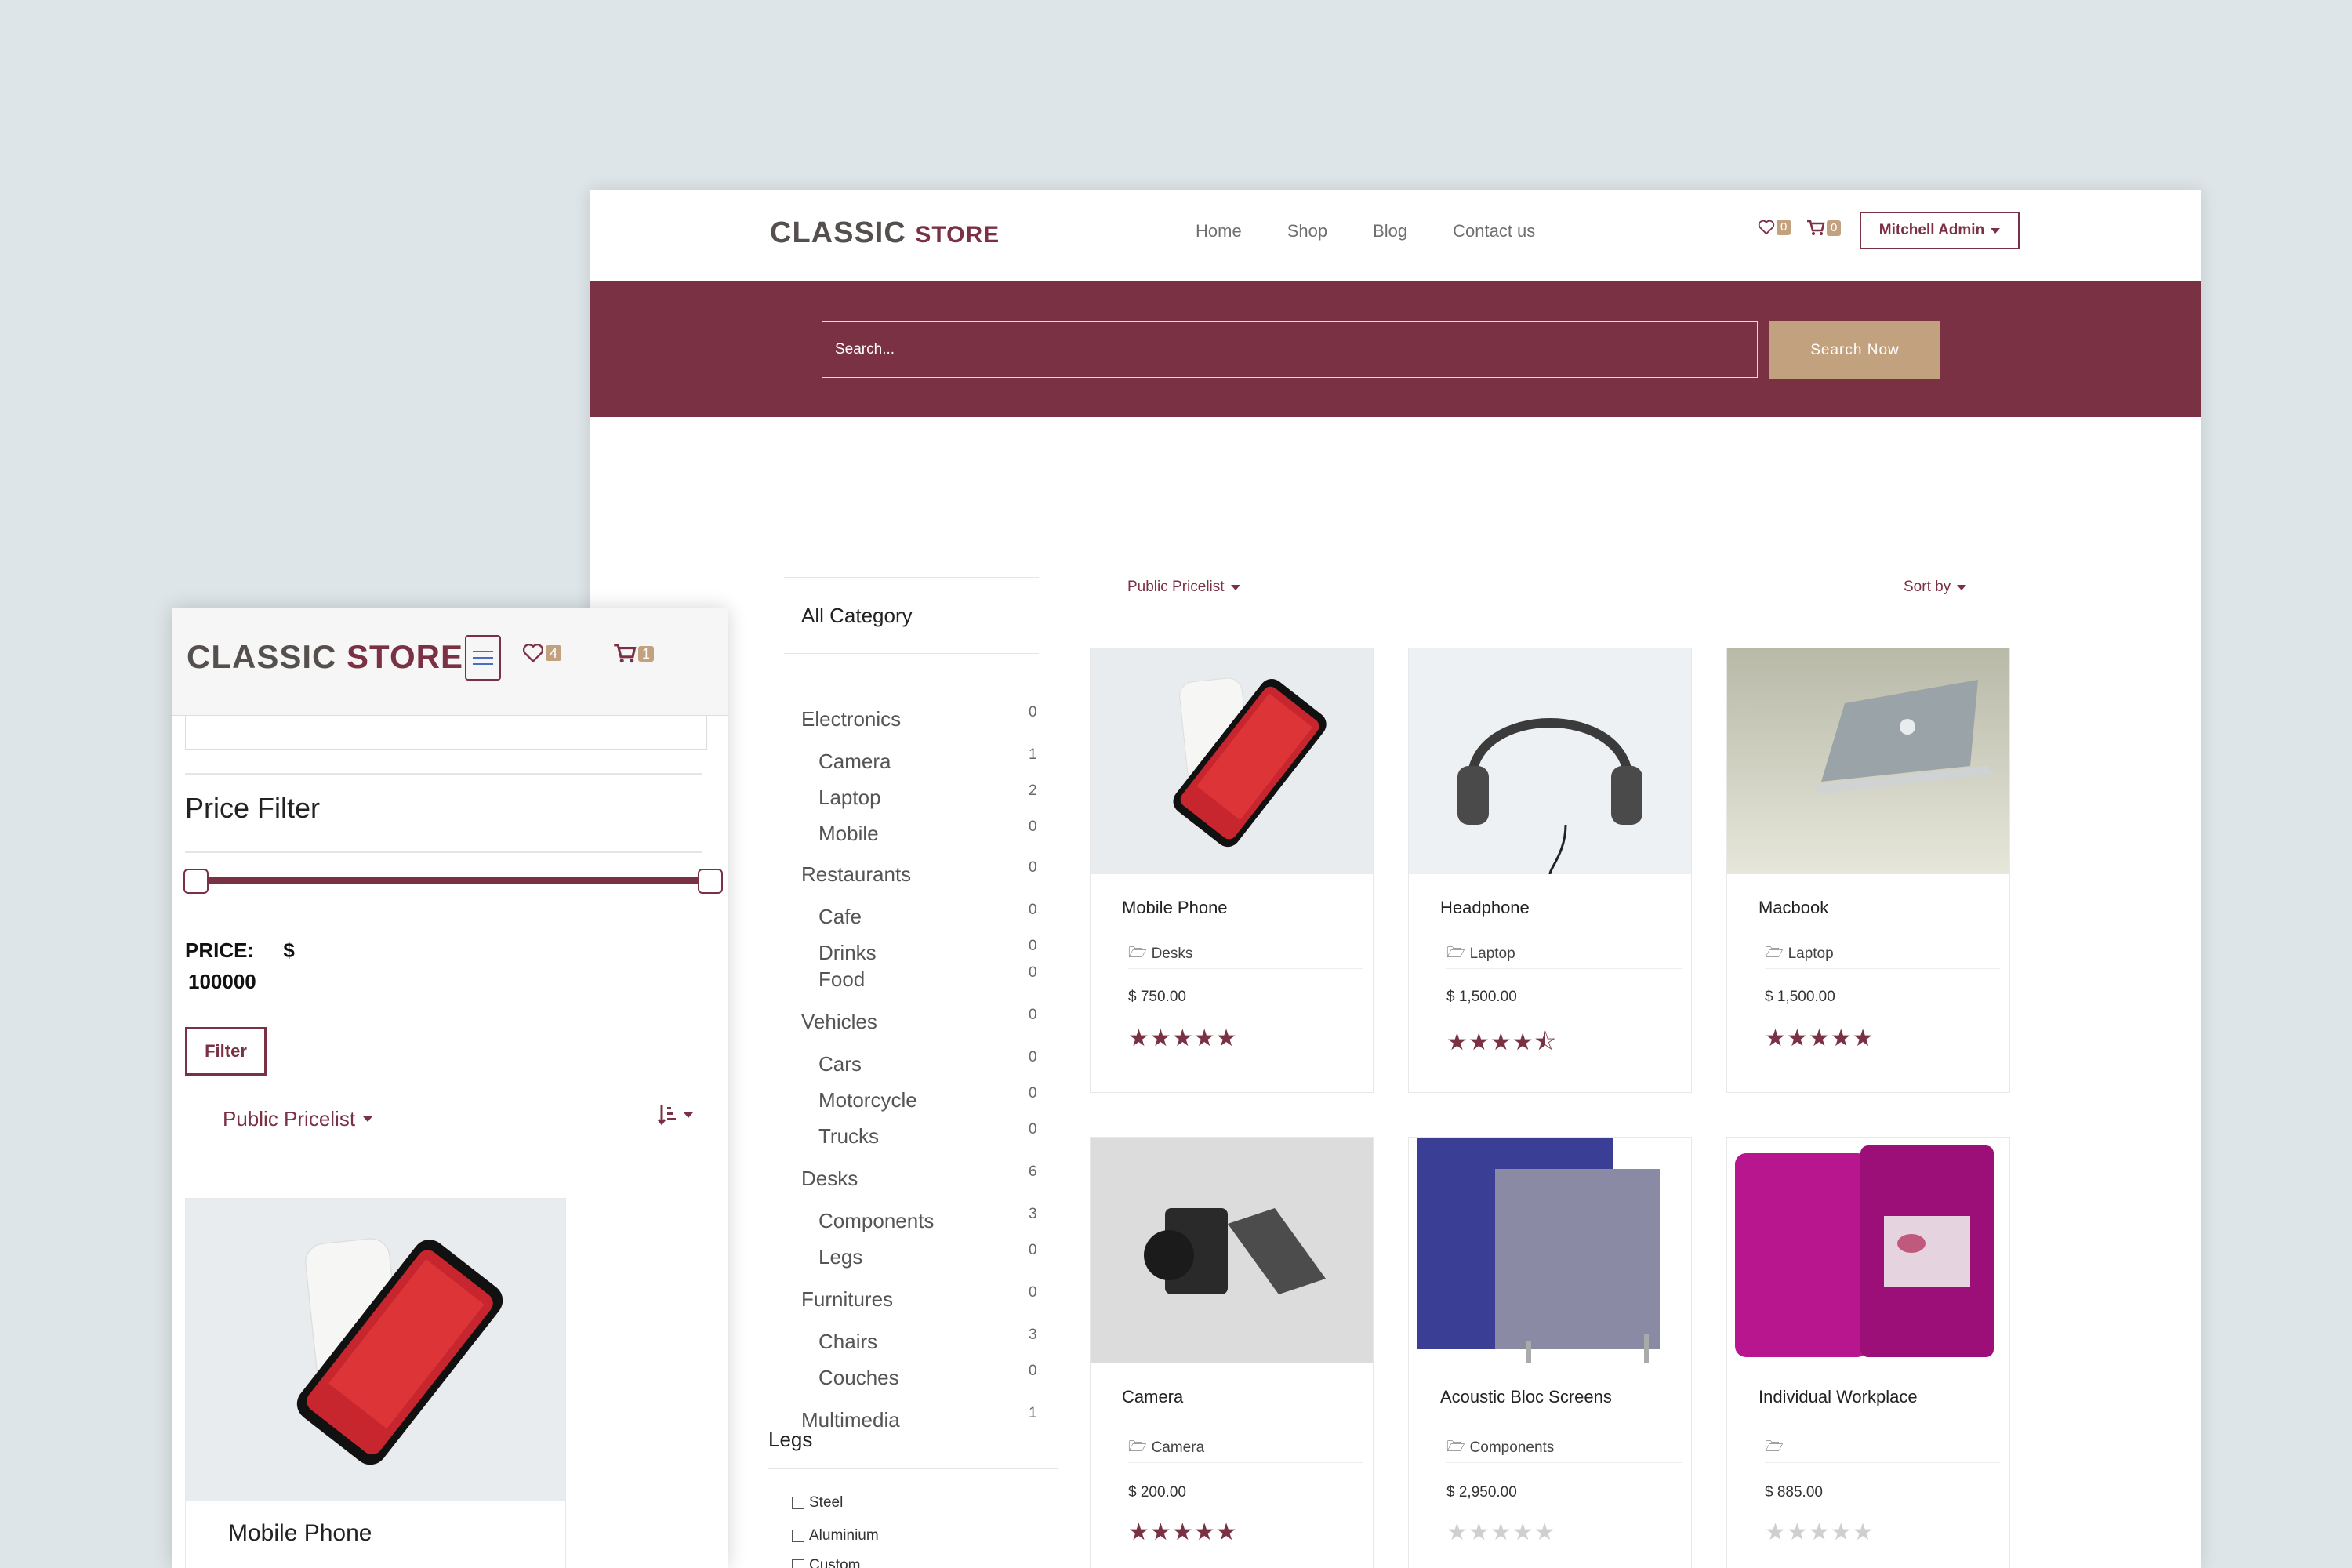 This screenshot has height=1568, width=2352. What do you see at coordinates (289, 950) in the screenshot?
I see `currency-symbol: $` at bounding box center [289, 950].